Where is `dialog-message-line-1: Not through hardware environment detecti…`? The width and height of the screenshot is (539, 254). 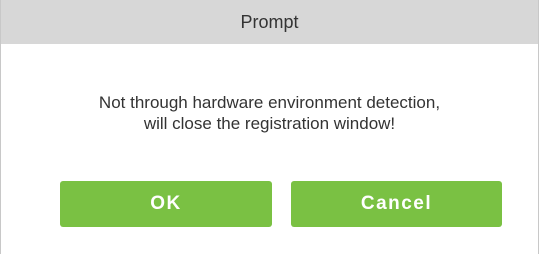 dialog-message-line-1: Not through hardware environment detecti… is located at coordinates (269, 102).